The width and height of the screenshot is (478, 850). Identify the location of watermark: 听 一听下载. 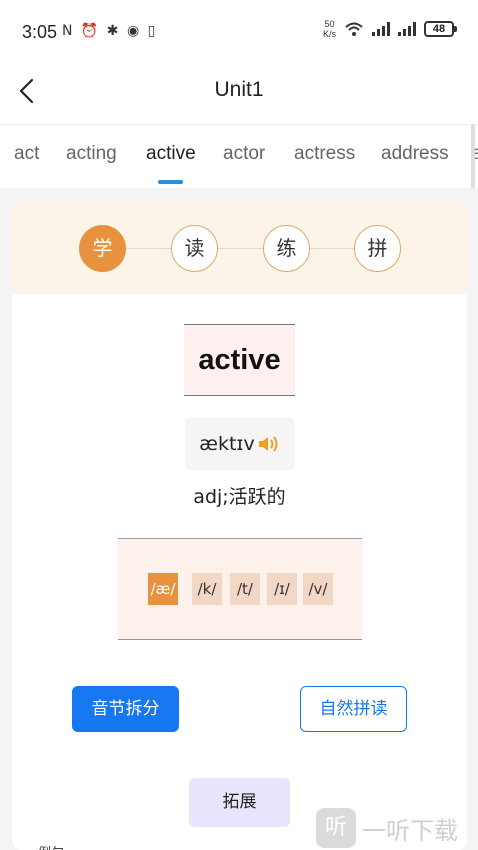
(387, 828).